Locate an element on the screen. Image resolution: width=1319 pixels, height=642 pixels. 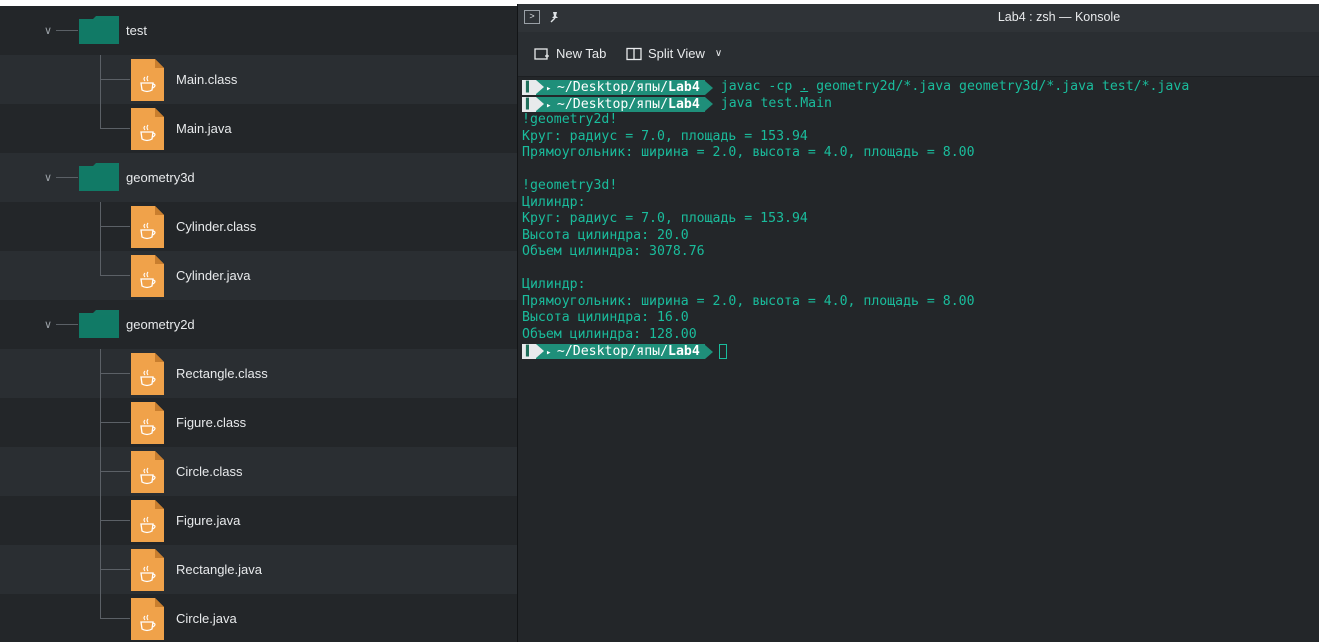
terminal-line: Объем цилиндра: 128.00 is located at coordinates (920, 335).